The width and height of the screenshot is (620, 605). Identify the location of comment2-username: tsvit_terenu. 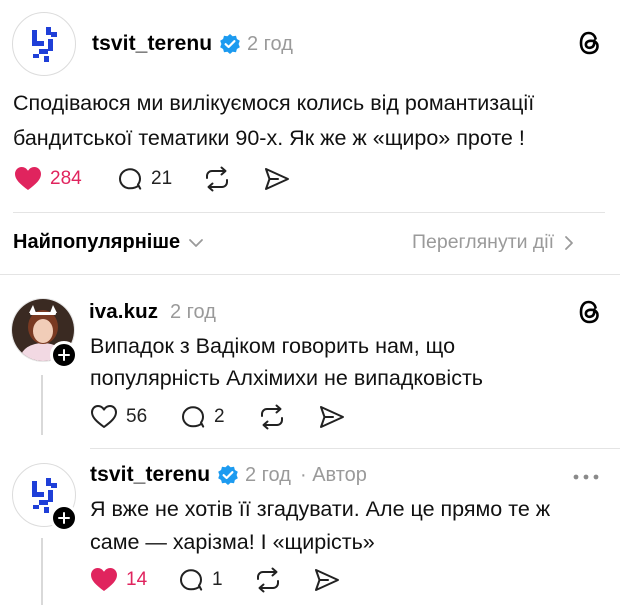
(150, 475).